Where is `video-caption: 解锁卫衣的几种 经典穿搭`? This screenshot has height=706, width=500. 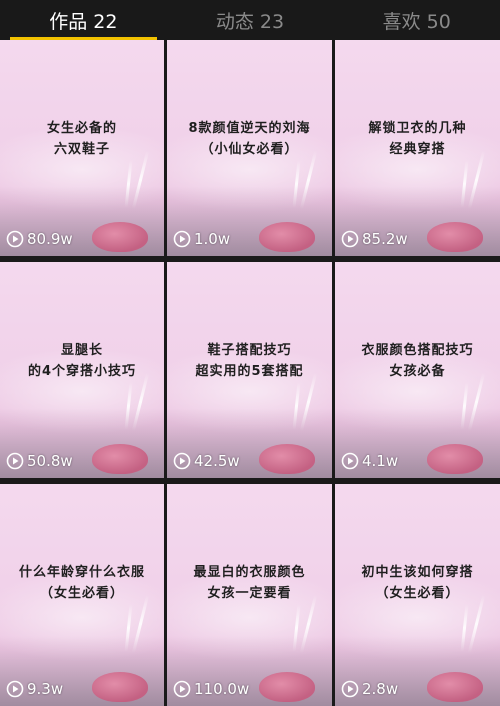
video-caption: 解锁卫衣的几种 经典穿搭 is located at coordinates (417, 139).